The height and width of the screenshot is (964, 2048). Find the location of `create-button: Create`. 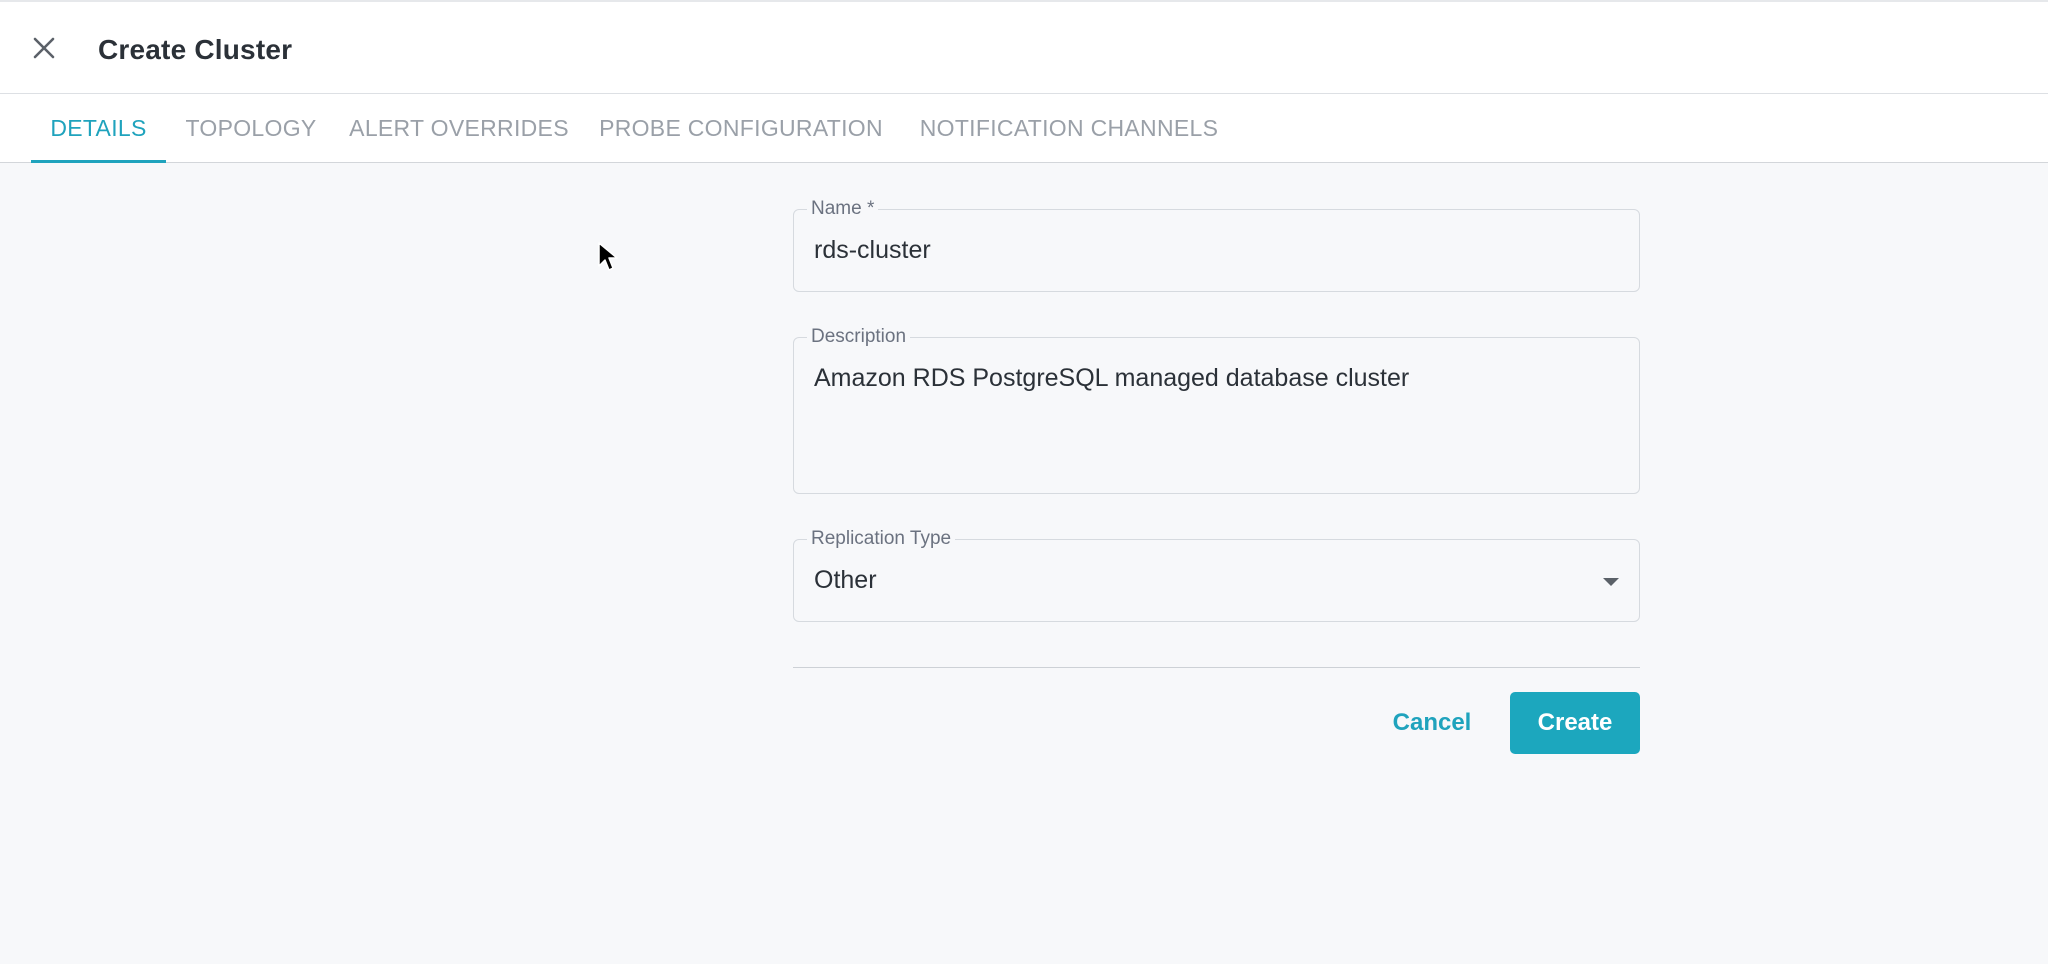

create-button: Create is located at coordinates (1575, 723).